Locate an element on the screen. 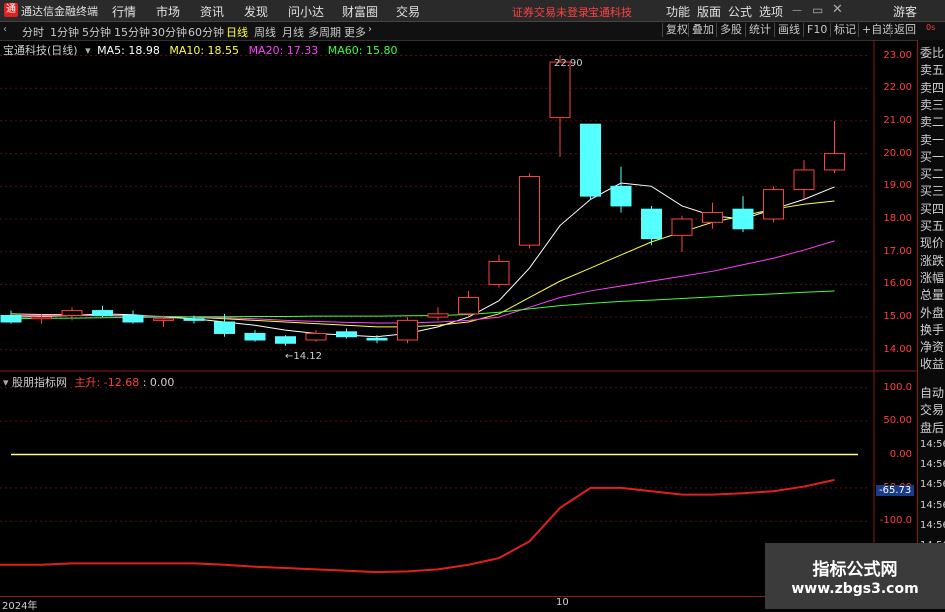  button-mark: 标记 is located at coordinates (844, 30).